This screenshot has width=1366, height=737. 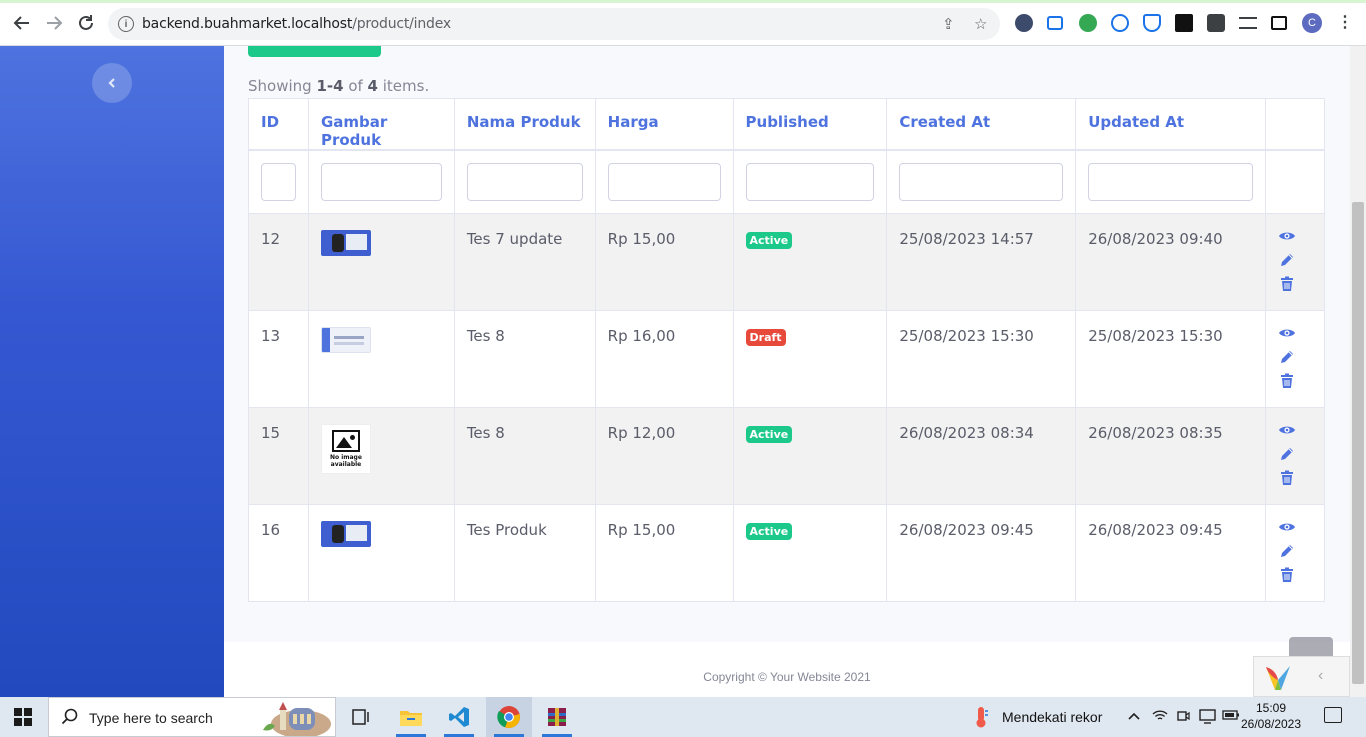 I want to click on extension-cursor-icon, so click(x=1024, y=23).